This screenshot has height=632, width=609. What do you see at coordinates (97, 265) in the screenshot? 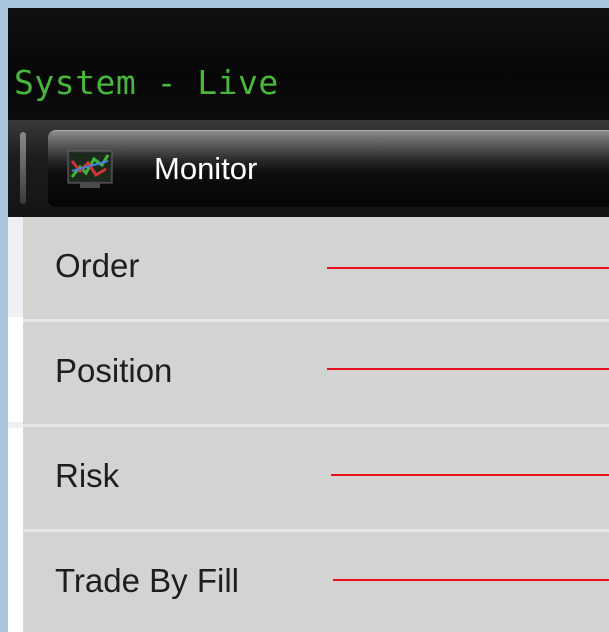
I see `submenu-item-label: Order` at bounding box center [97, 265].